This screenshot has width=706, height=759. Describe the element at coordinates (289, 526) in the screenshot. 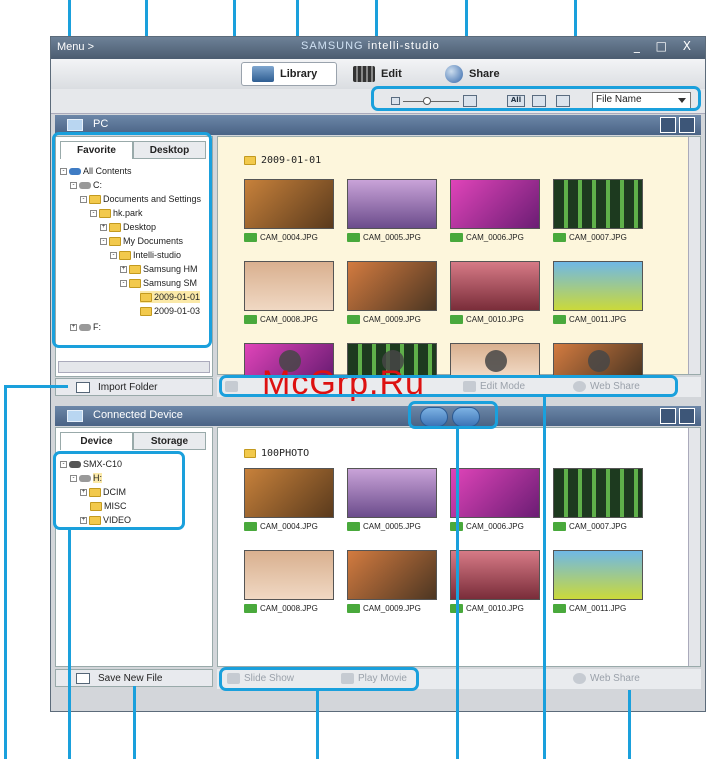

I see `file-name: CAM_0004.JPG` at that location.